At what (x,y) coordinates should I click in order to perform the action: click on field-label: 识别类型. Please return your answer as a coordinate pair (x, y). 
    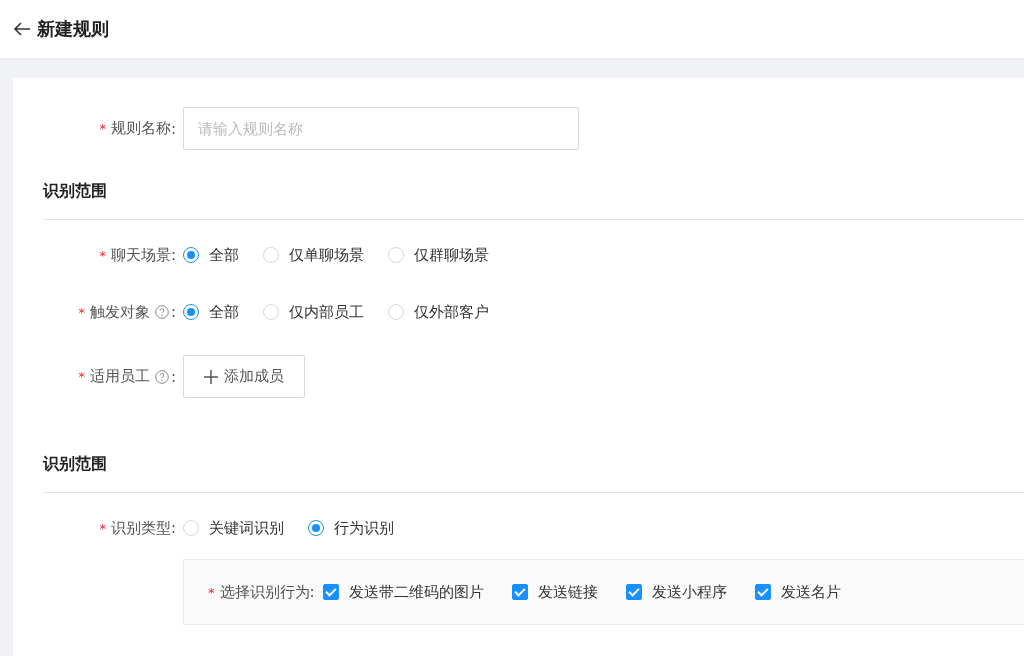
    Looking at the image, I should click on (140, 528).